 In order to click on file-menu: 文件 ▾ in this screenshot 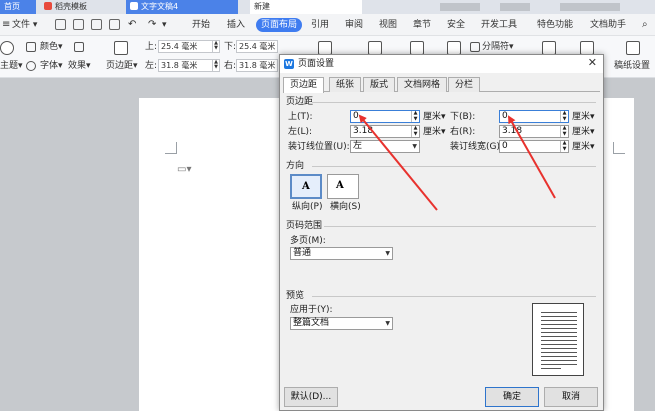, I will do `click(24, 25)`.